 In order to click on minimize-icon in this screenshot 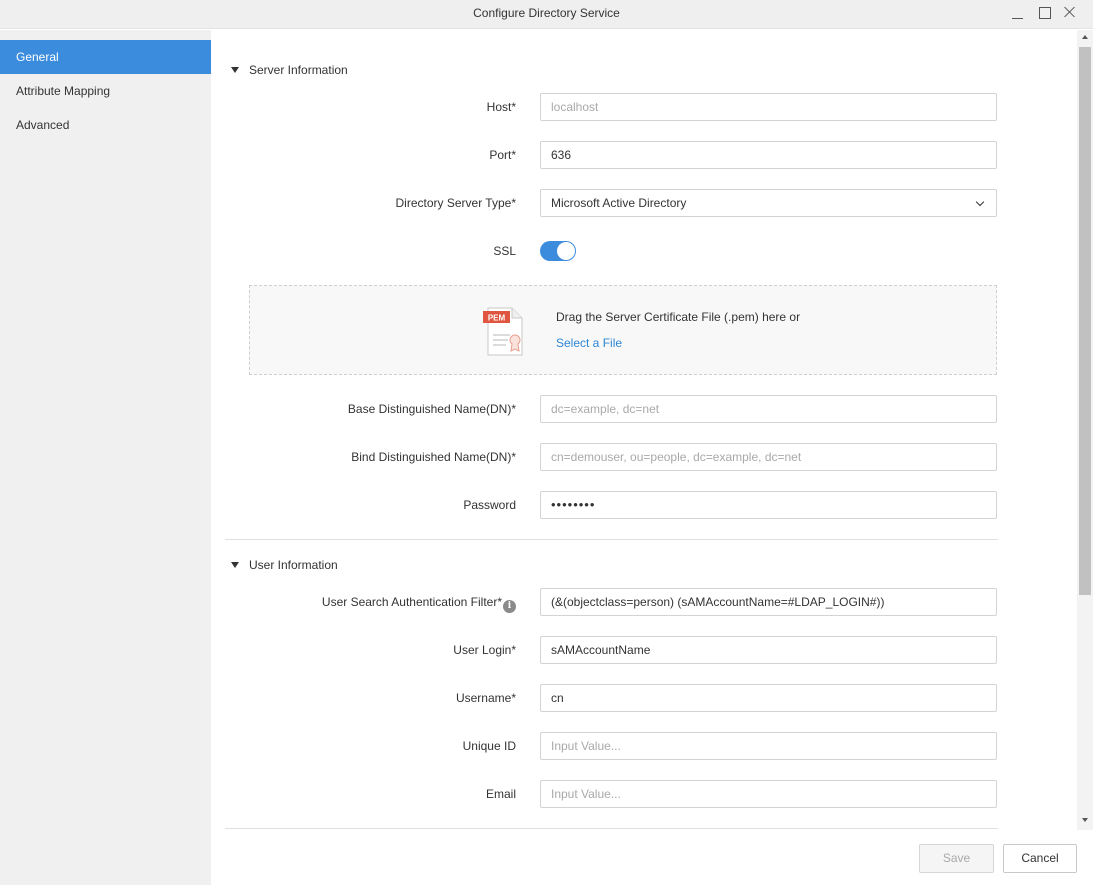, I will do `click(1018, 14)`.